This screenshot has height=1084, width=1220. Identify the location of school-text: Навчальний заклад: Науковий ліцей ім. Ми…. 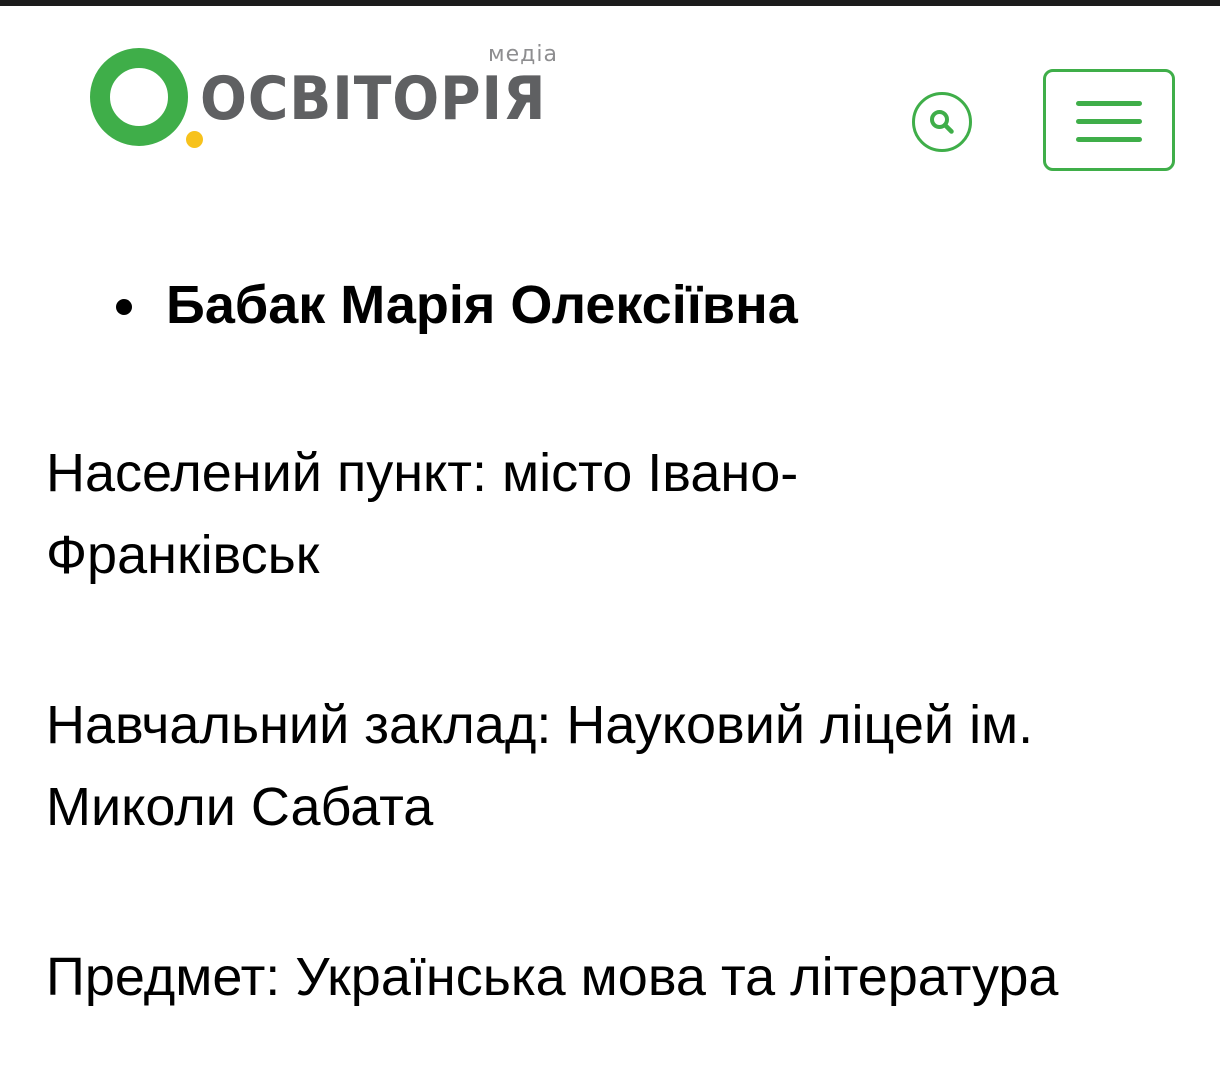
(540, 766).